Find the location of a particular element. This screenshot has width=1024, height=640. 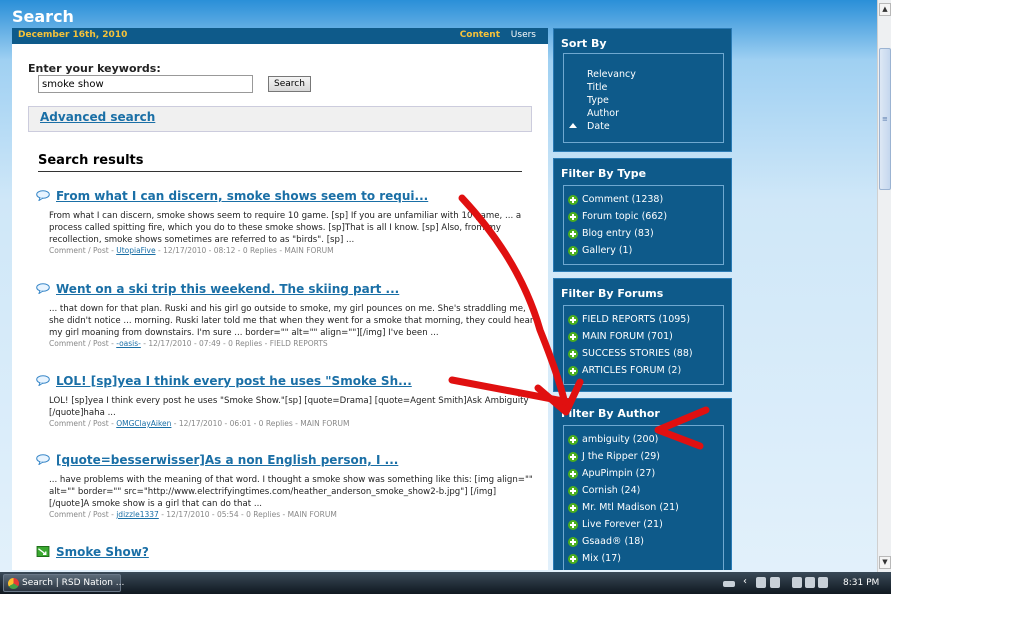

filter-type-blog-entry: Blog entry (83) is located at coordinates (643, 233).